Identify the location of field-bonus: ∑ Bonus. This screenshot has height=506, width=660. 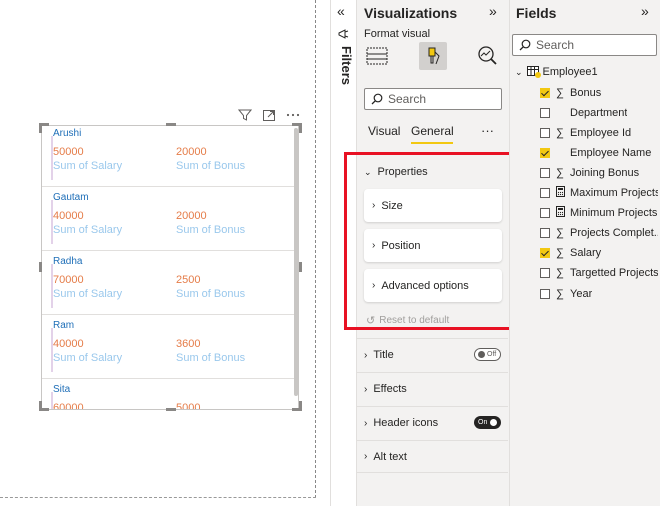
(599, 93).